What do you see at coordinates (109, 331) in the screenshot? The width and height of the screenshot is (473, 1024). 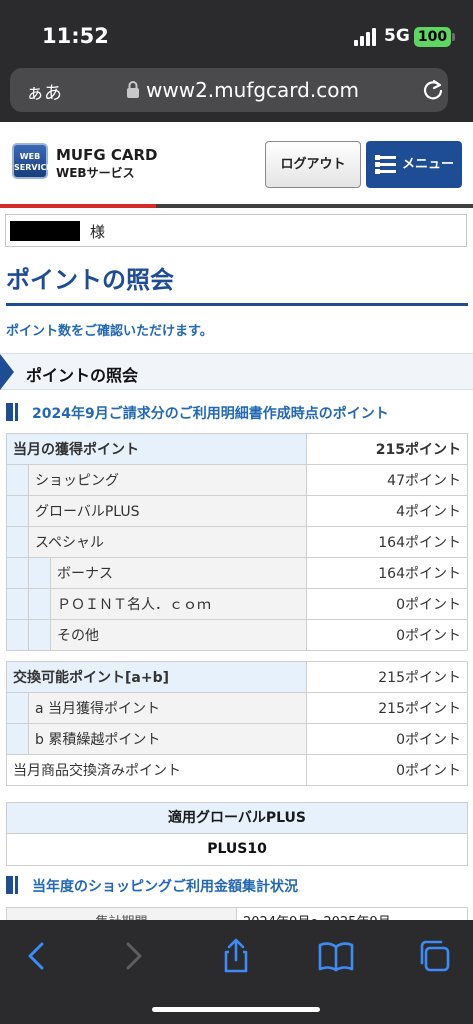 I see `page-lead-text: ポイント数をご確認いただけます。` at bounding box center [109, 331].